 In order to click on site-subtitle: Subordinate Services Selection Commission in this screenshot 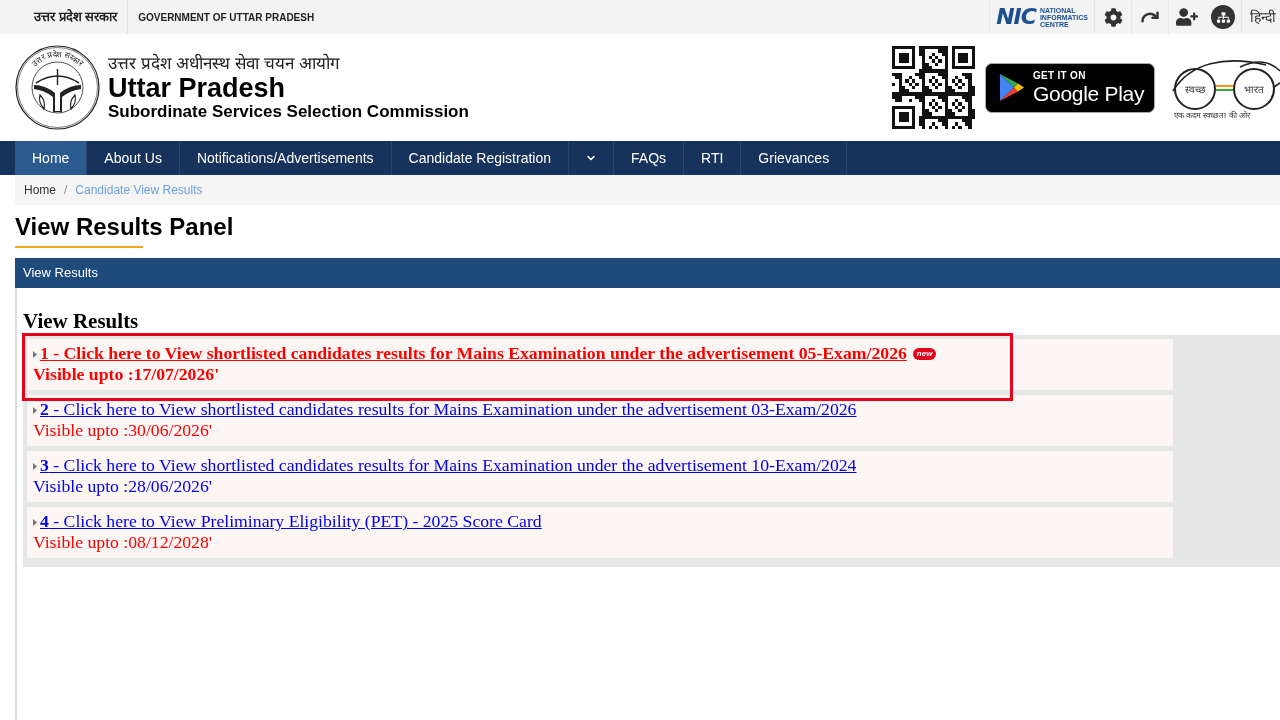, I will do `click(288, 112)`.